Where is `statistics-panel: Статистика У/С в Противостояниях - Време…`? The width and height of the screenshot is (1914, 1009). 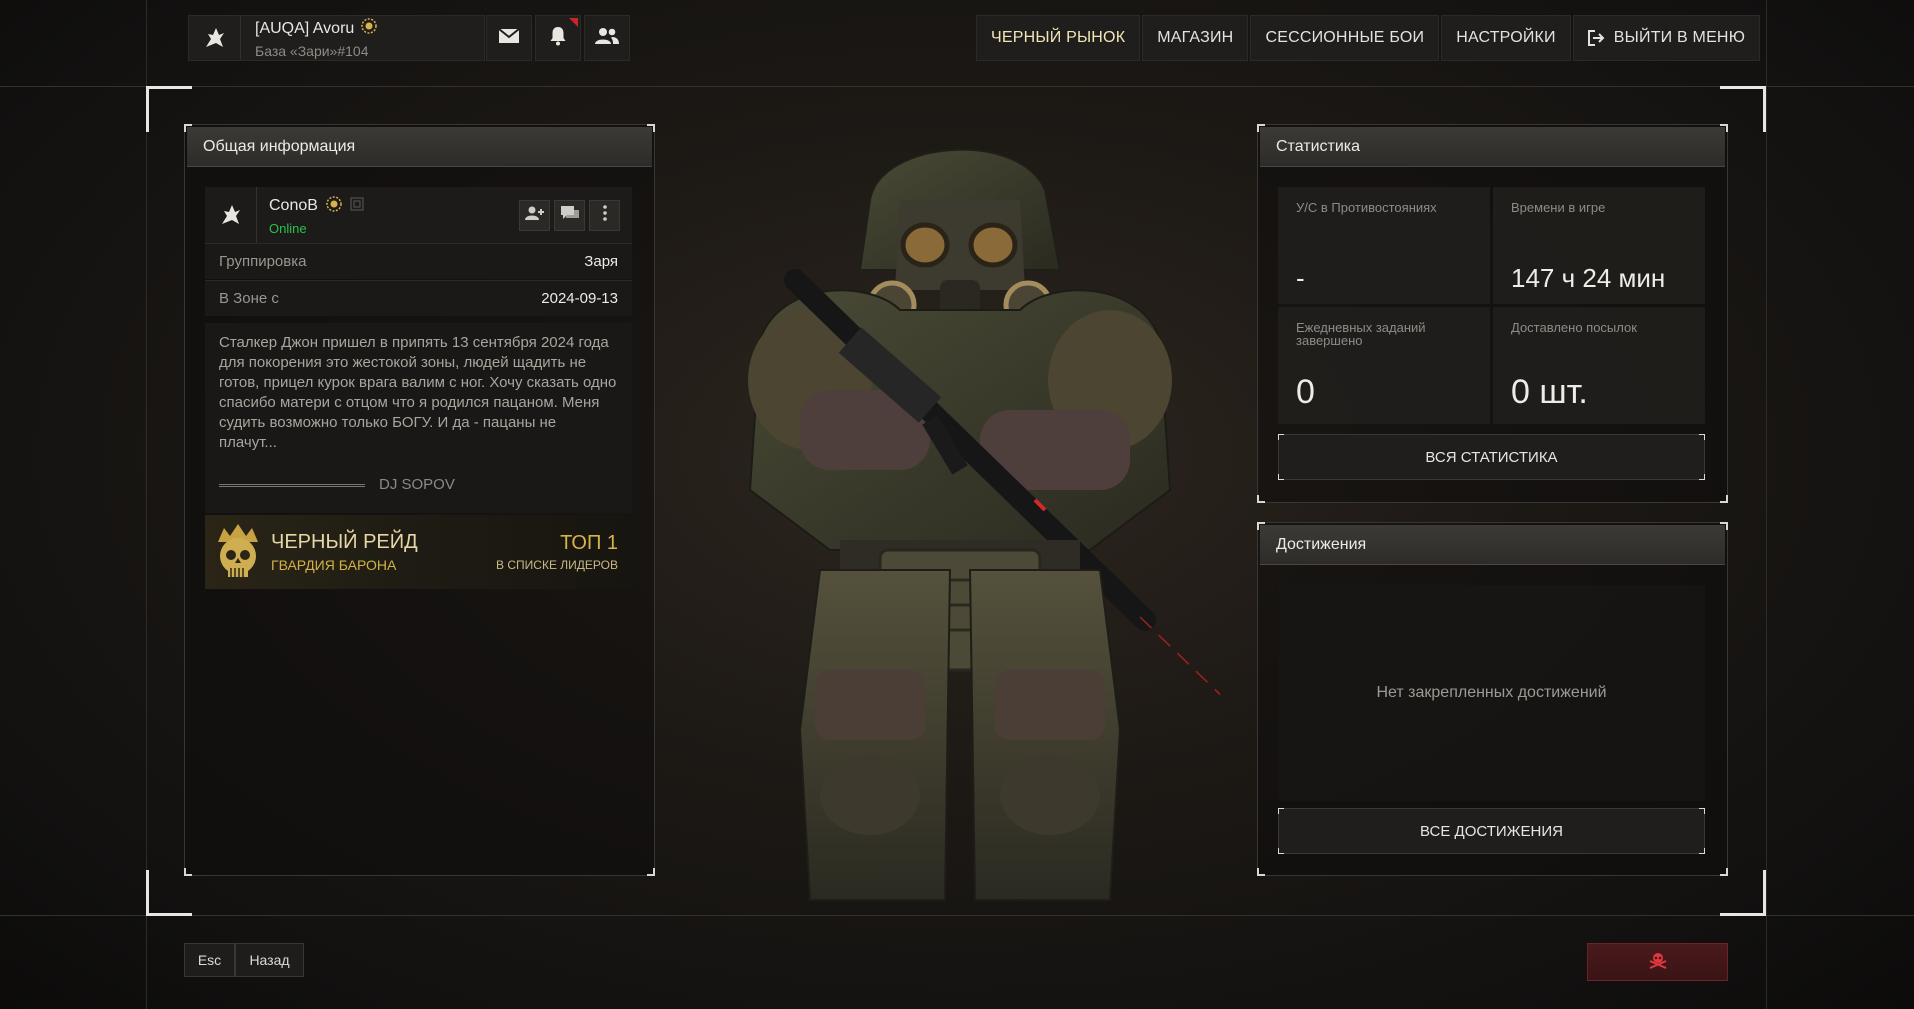
statistics-panel: Статистика У/С в Противостояниях - Време… is located at coordinates (1492, 313).